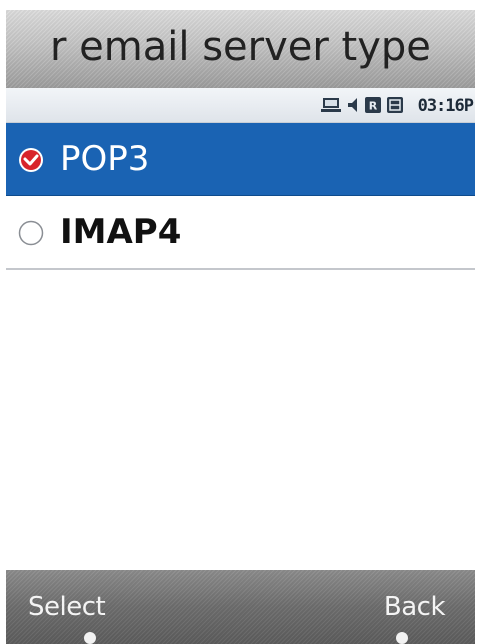 The image size is (481, 644). I want to click on option-imap4: IMAP4, so click(240, 233).